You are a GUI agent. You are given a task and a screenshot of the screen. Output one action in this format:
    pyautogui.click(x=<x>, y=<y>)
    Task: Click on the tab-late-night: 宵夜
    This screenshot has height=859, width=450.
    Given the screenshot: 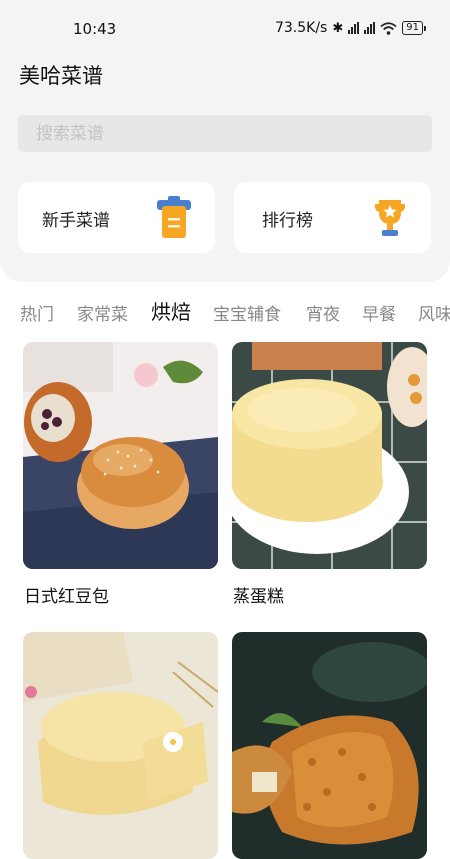 What is the action you would take?
    pyautogui.click(x=323, y=312)
    